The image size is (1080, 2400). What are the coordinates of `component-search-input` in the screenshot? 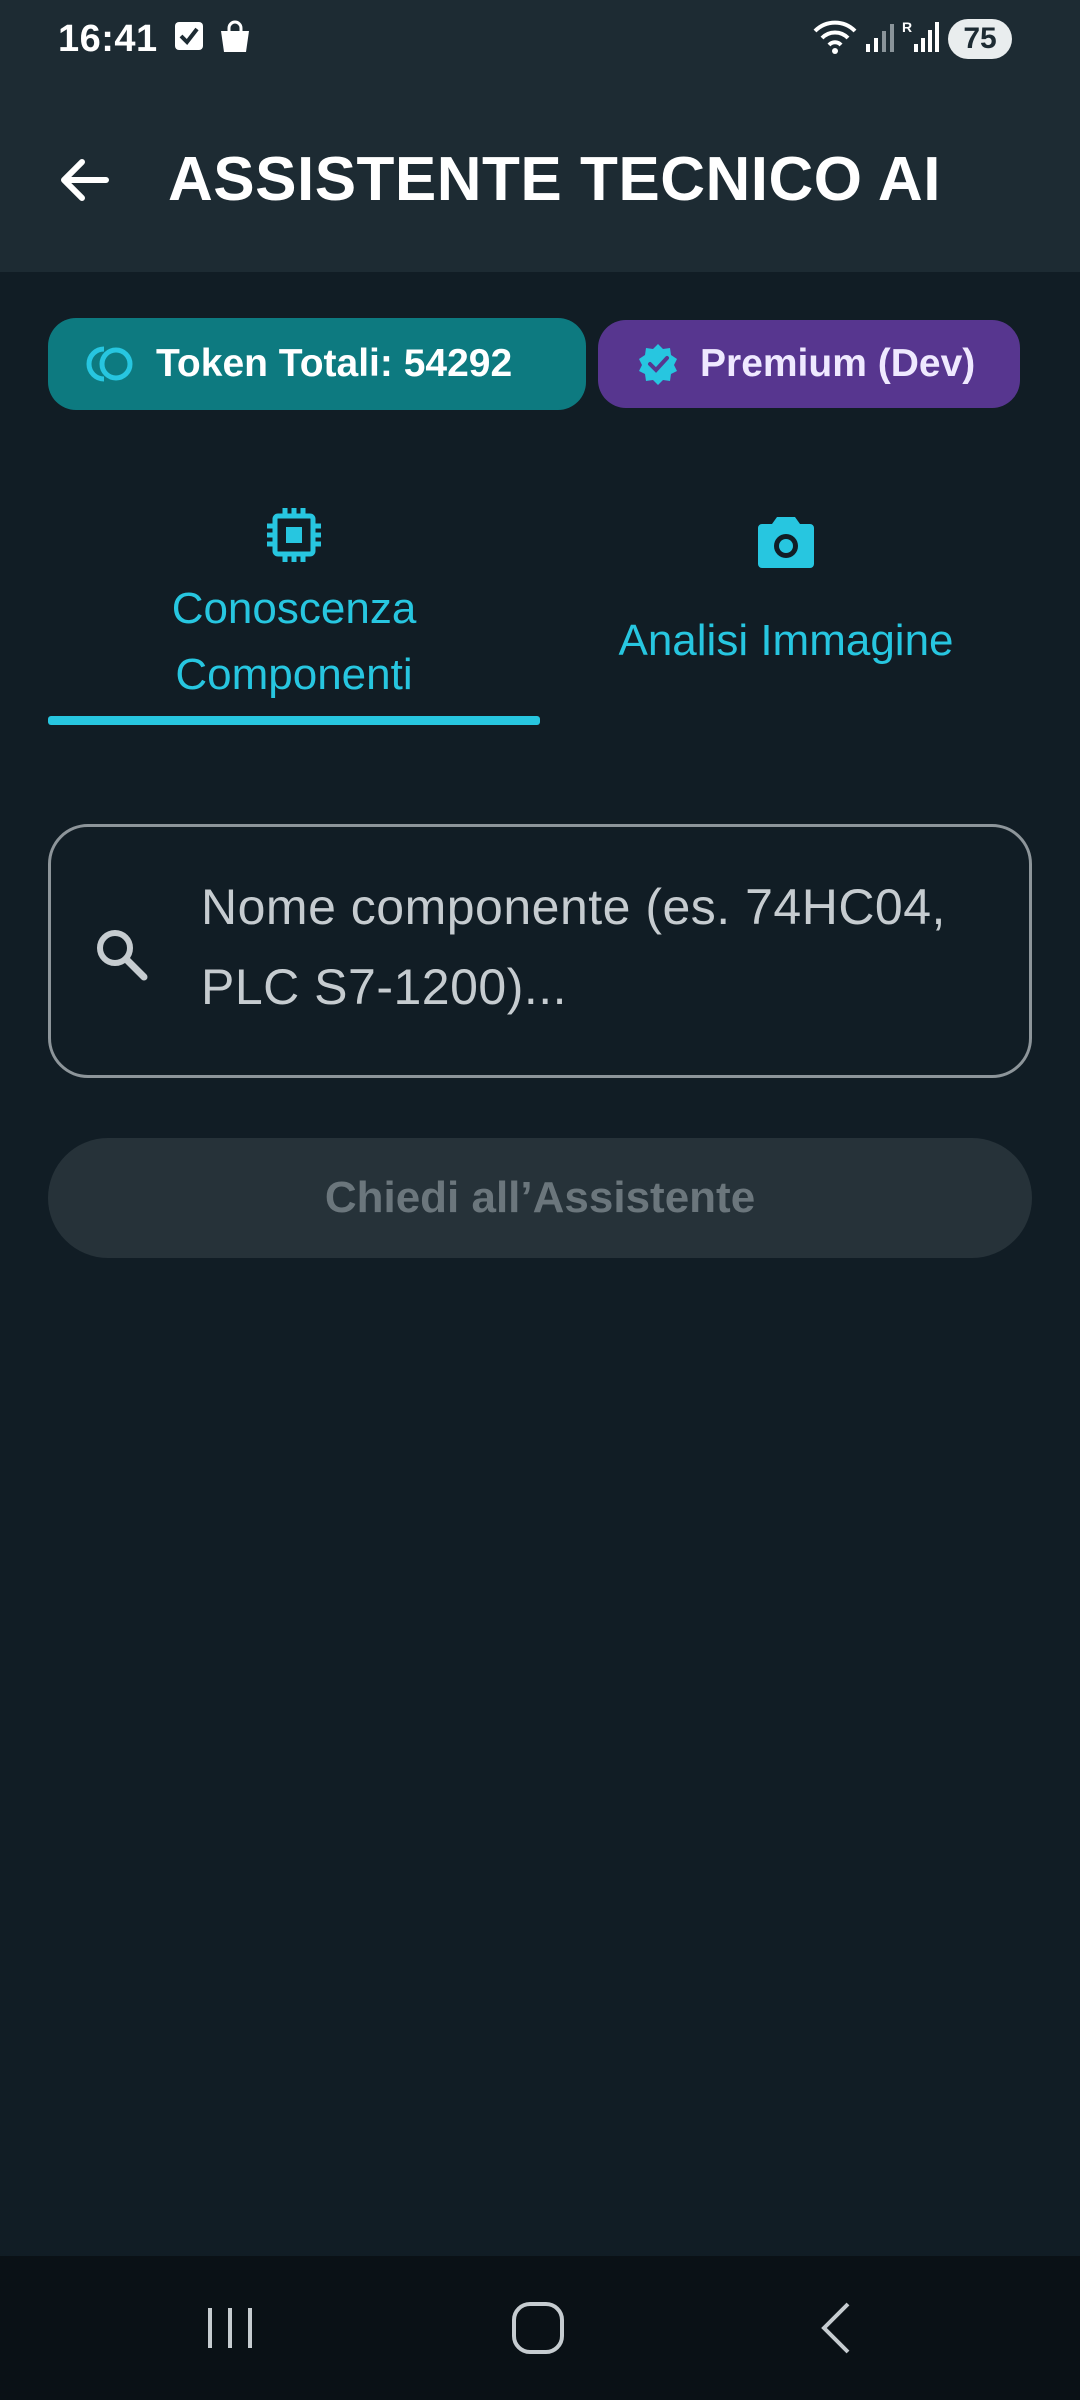 It's located at (591, 952).